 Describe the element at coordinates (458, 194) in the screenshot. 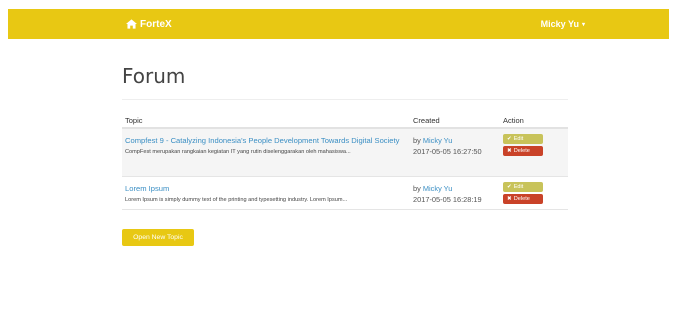

I see `created-cell: by Micky Yu 2017-05-05 16:28:19` at that location.